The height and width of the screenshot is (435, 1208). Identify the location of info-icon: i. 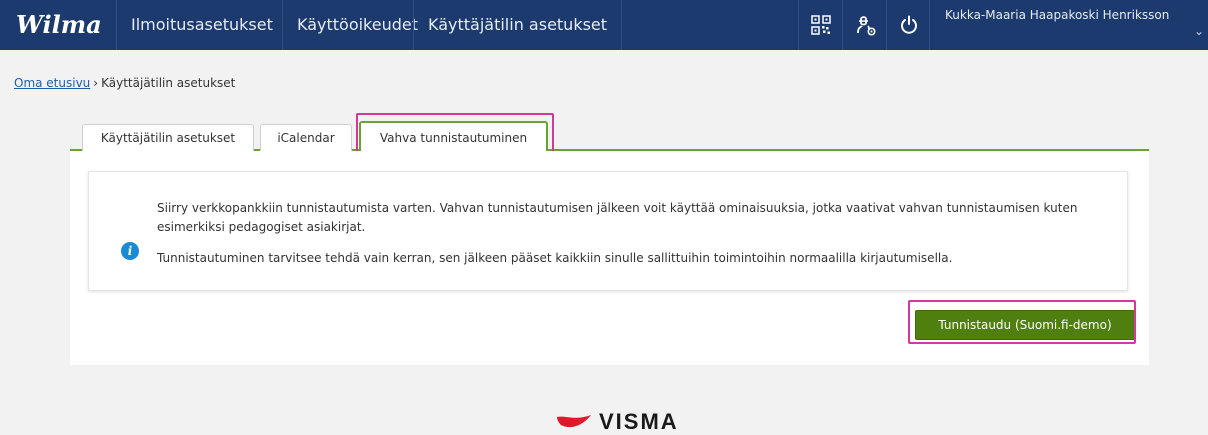
(130, 251).